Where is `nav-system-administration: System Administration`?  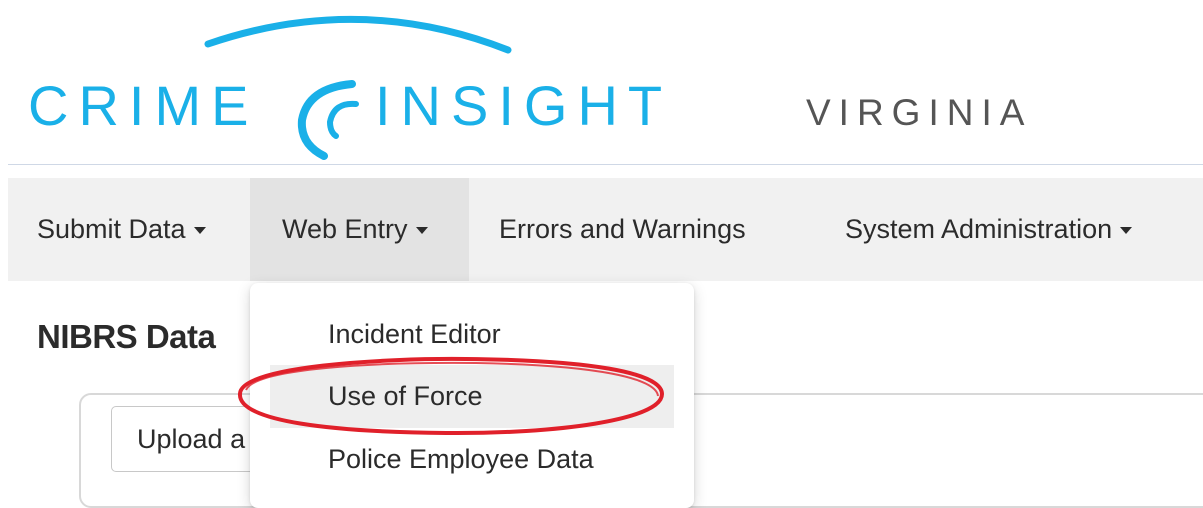 nav-system-administration: System Administration is located at coordinates (1003, 229).